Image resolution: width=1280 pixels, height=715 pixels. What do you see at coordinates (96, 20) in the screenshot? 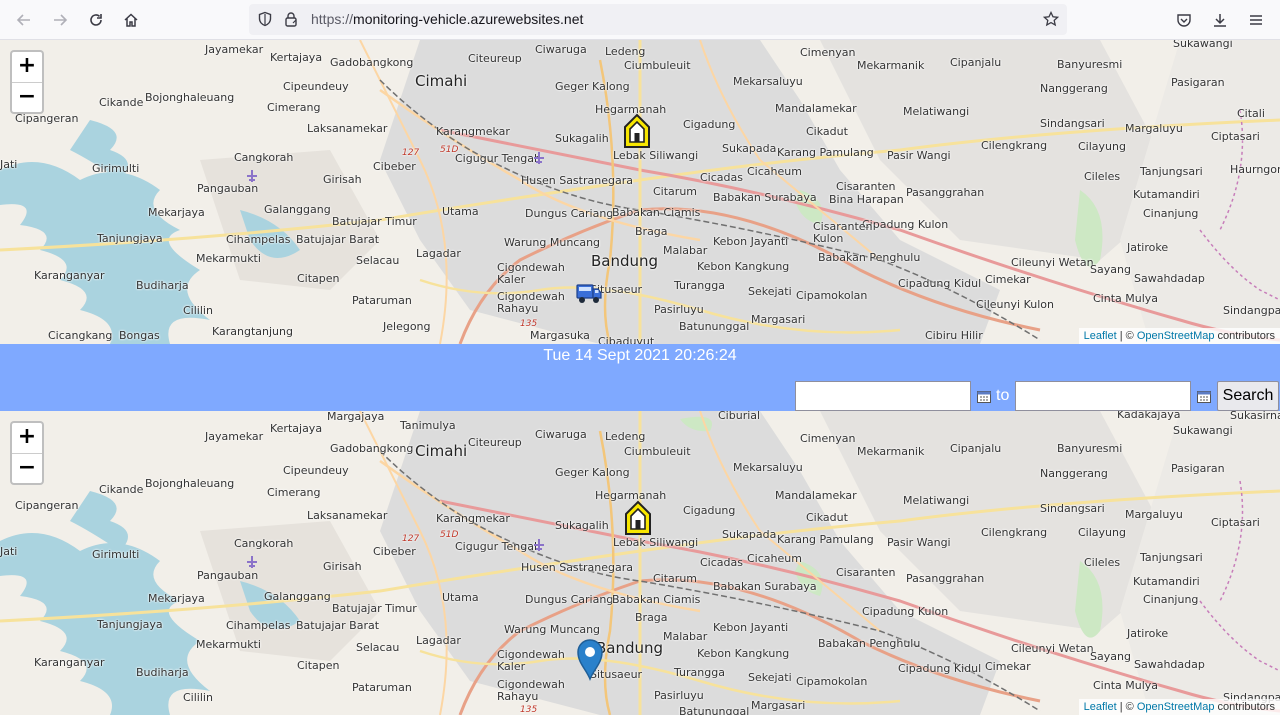
I see `reload-icon` at bounding box center [96, 20].